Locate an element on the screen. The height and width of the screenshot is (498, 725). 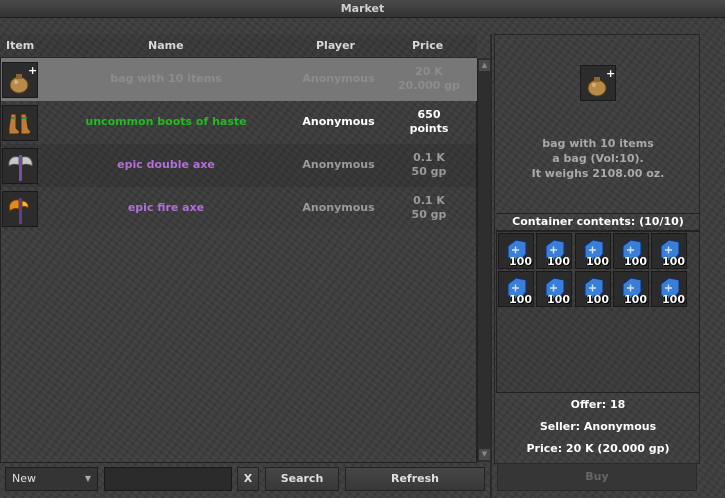
offer-number: Offer: 18 is located at coordinates (598, 404).